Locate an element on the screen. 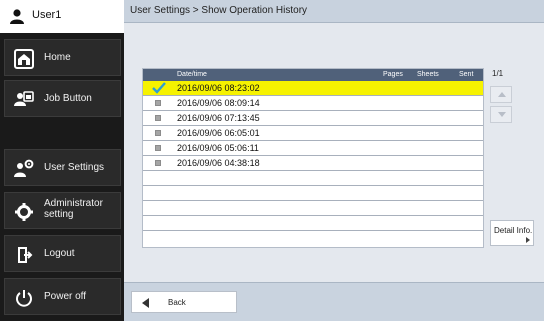 This screenshot has width=544, height=321. check-icon is located at coordinates (159, 88).